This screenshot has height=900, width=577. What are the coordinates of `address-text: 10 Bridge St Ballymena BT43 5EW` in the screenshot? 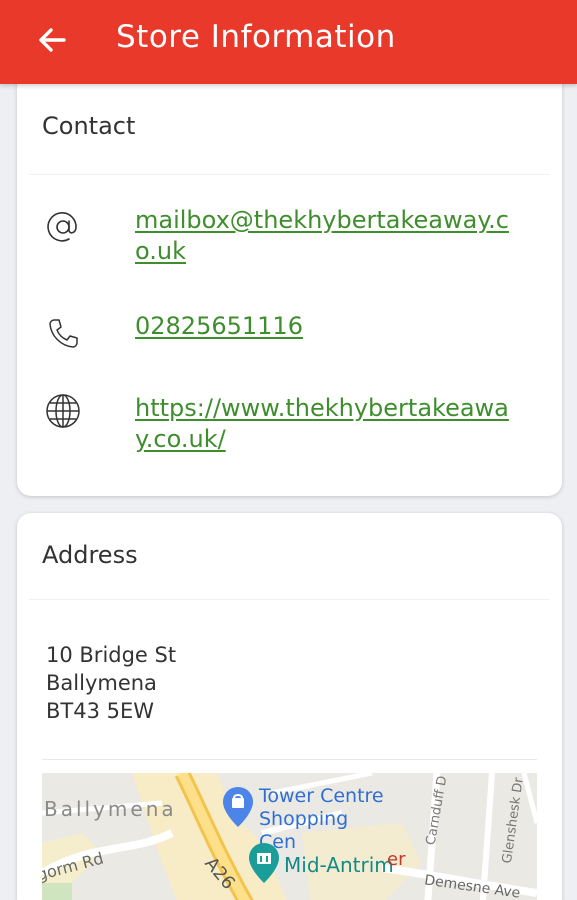 It's located at (111, 683).